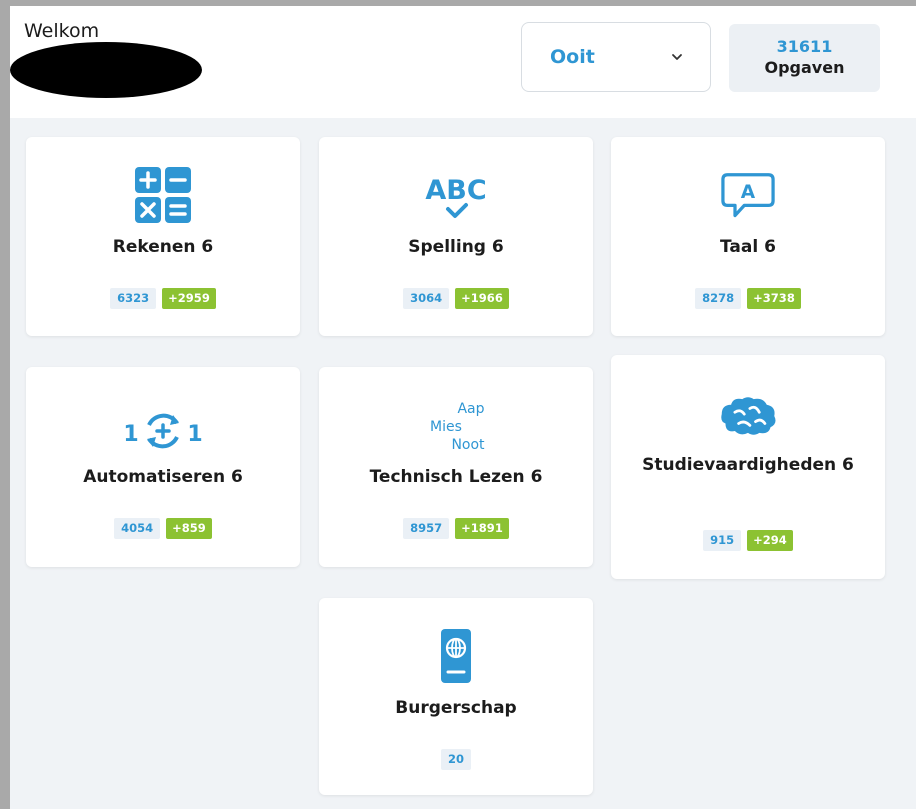 The height and width of the screenshot is (809, 916). What do you see at coordinates (163, 528) in the screenshot?
I see `subject-badges: 4054 +859` at bounding box center [163, 528].